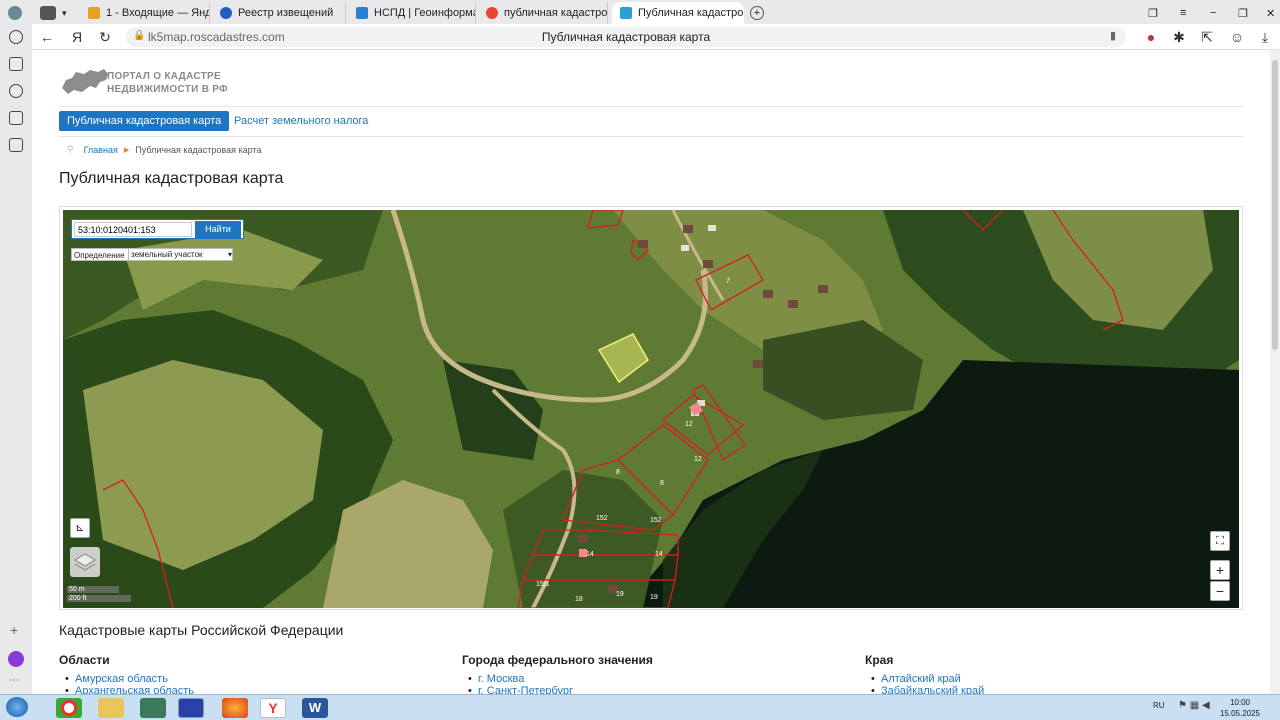 This screenshot has height=720, width=1280. What do you see at coordinates (201, 630) in the screenshot?
I see `catalog-heading: Кадастровые карты Российской Федерации` at bounding box center [201, 630].